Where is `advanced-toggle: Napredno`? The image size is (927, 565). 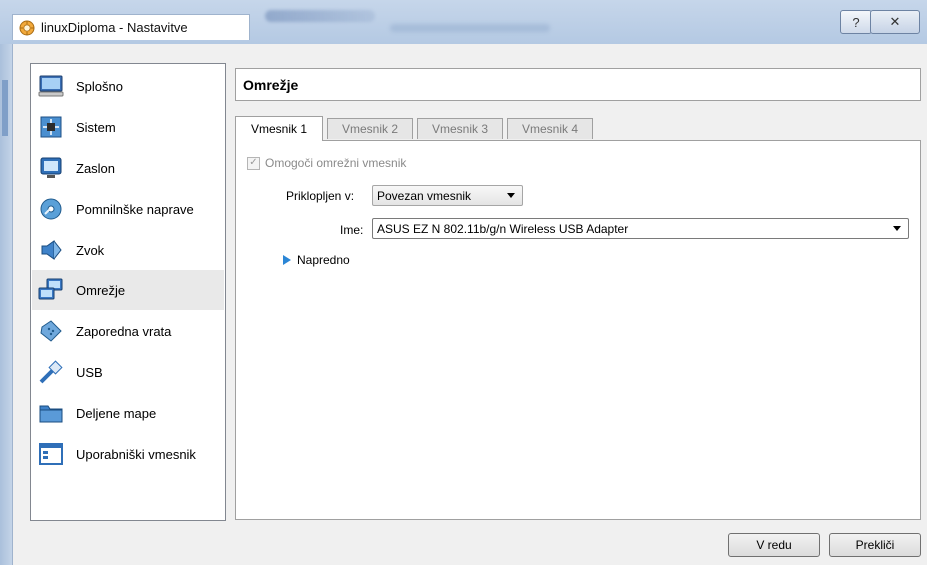
advanced-toggle: Napredno is located at coordinates (316, 260).